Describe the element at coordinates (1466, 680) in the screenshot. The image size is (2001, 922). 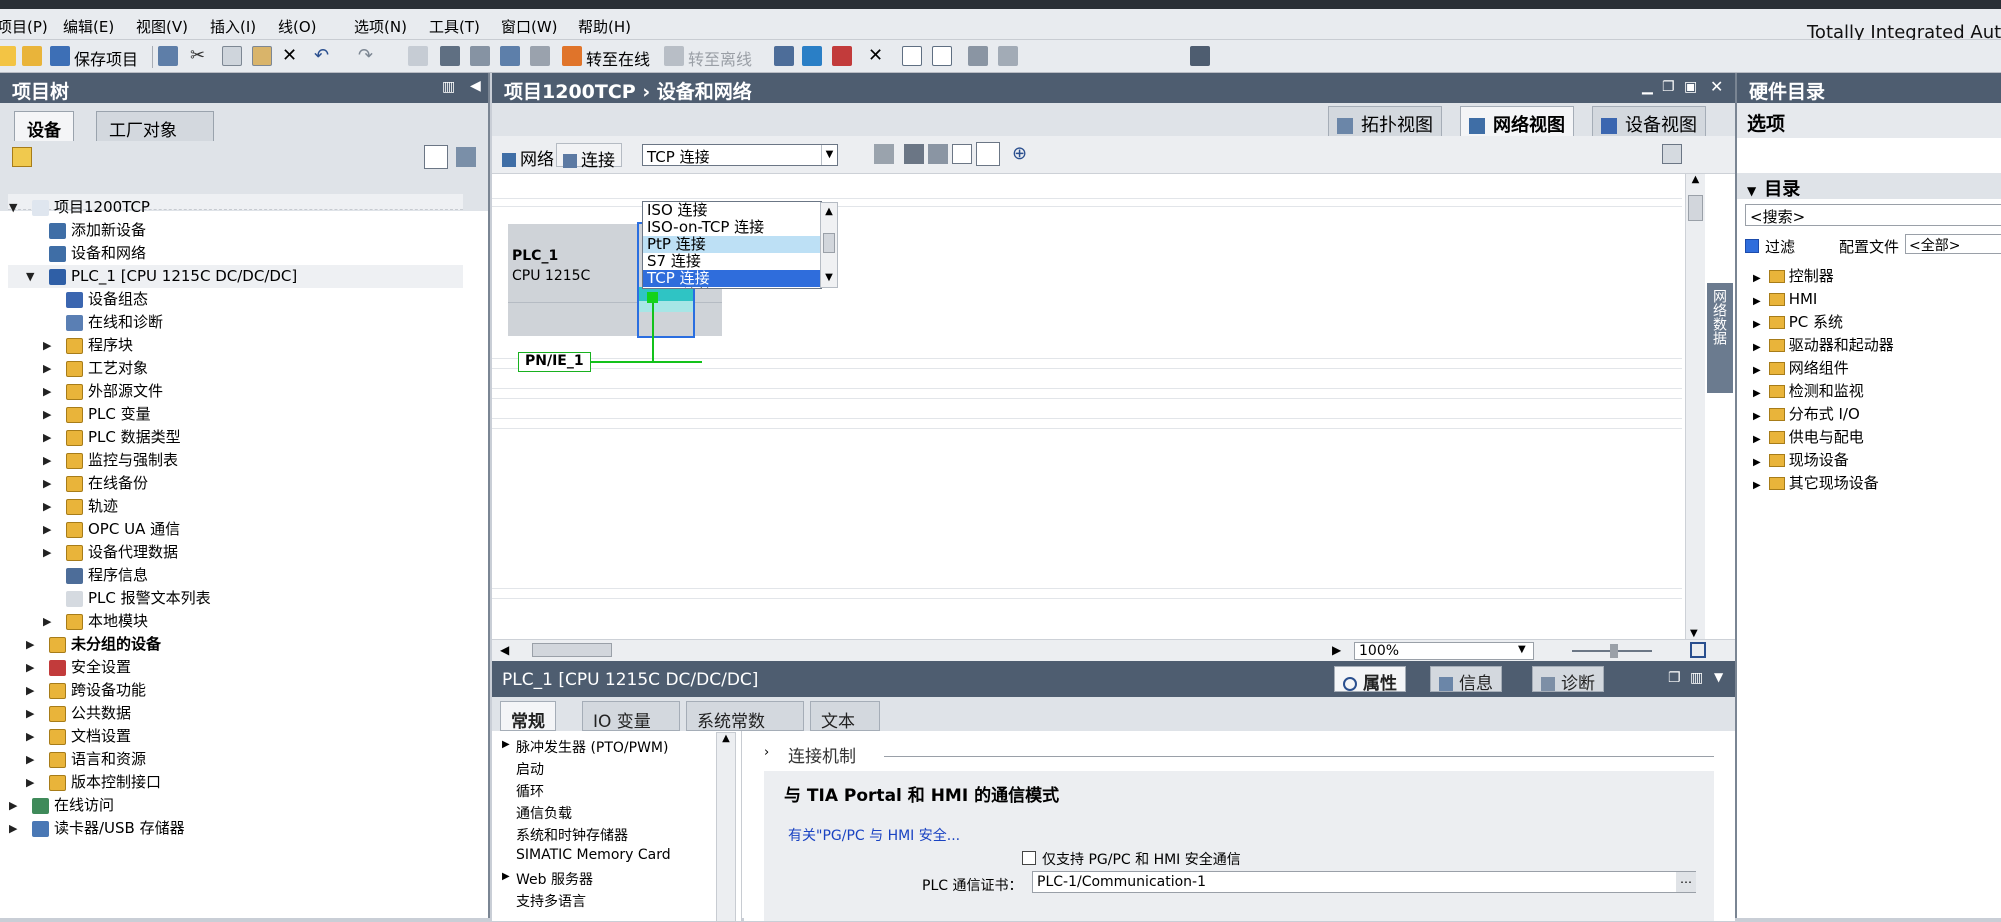
I see `tab-info: 信息` at that location.